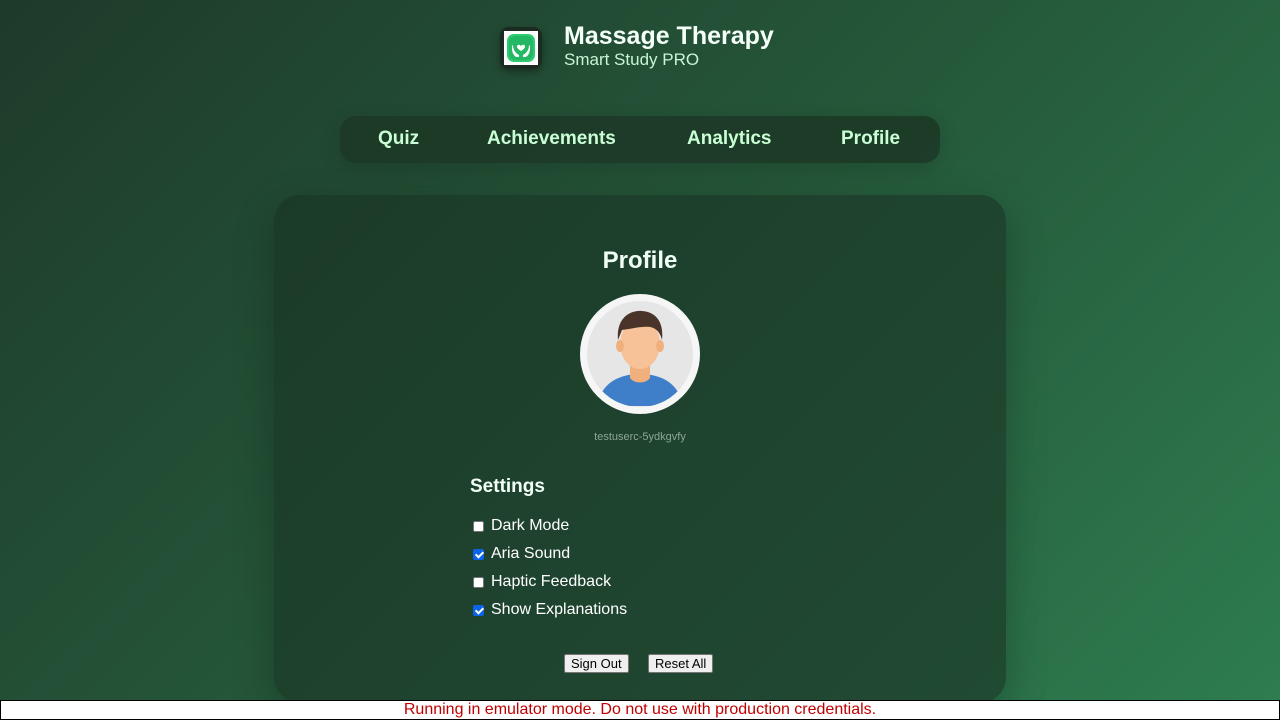 The width and height of the screenshot is (1280, 720). What do you see at coordinates (478, 582) in the screenshot?
I see `haptic-feedback-checkbox` at bounding box center [478, 582].